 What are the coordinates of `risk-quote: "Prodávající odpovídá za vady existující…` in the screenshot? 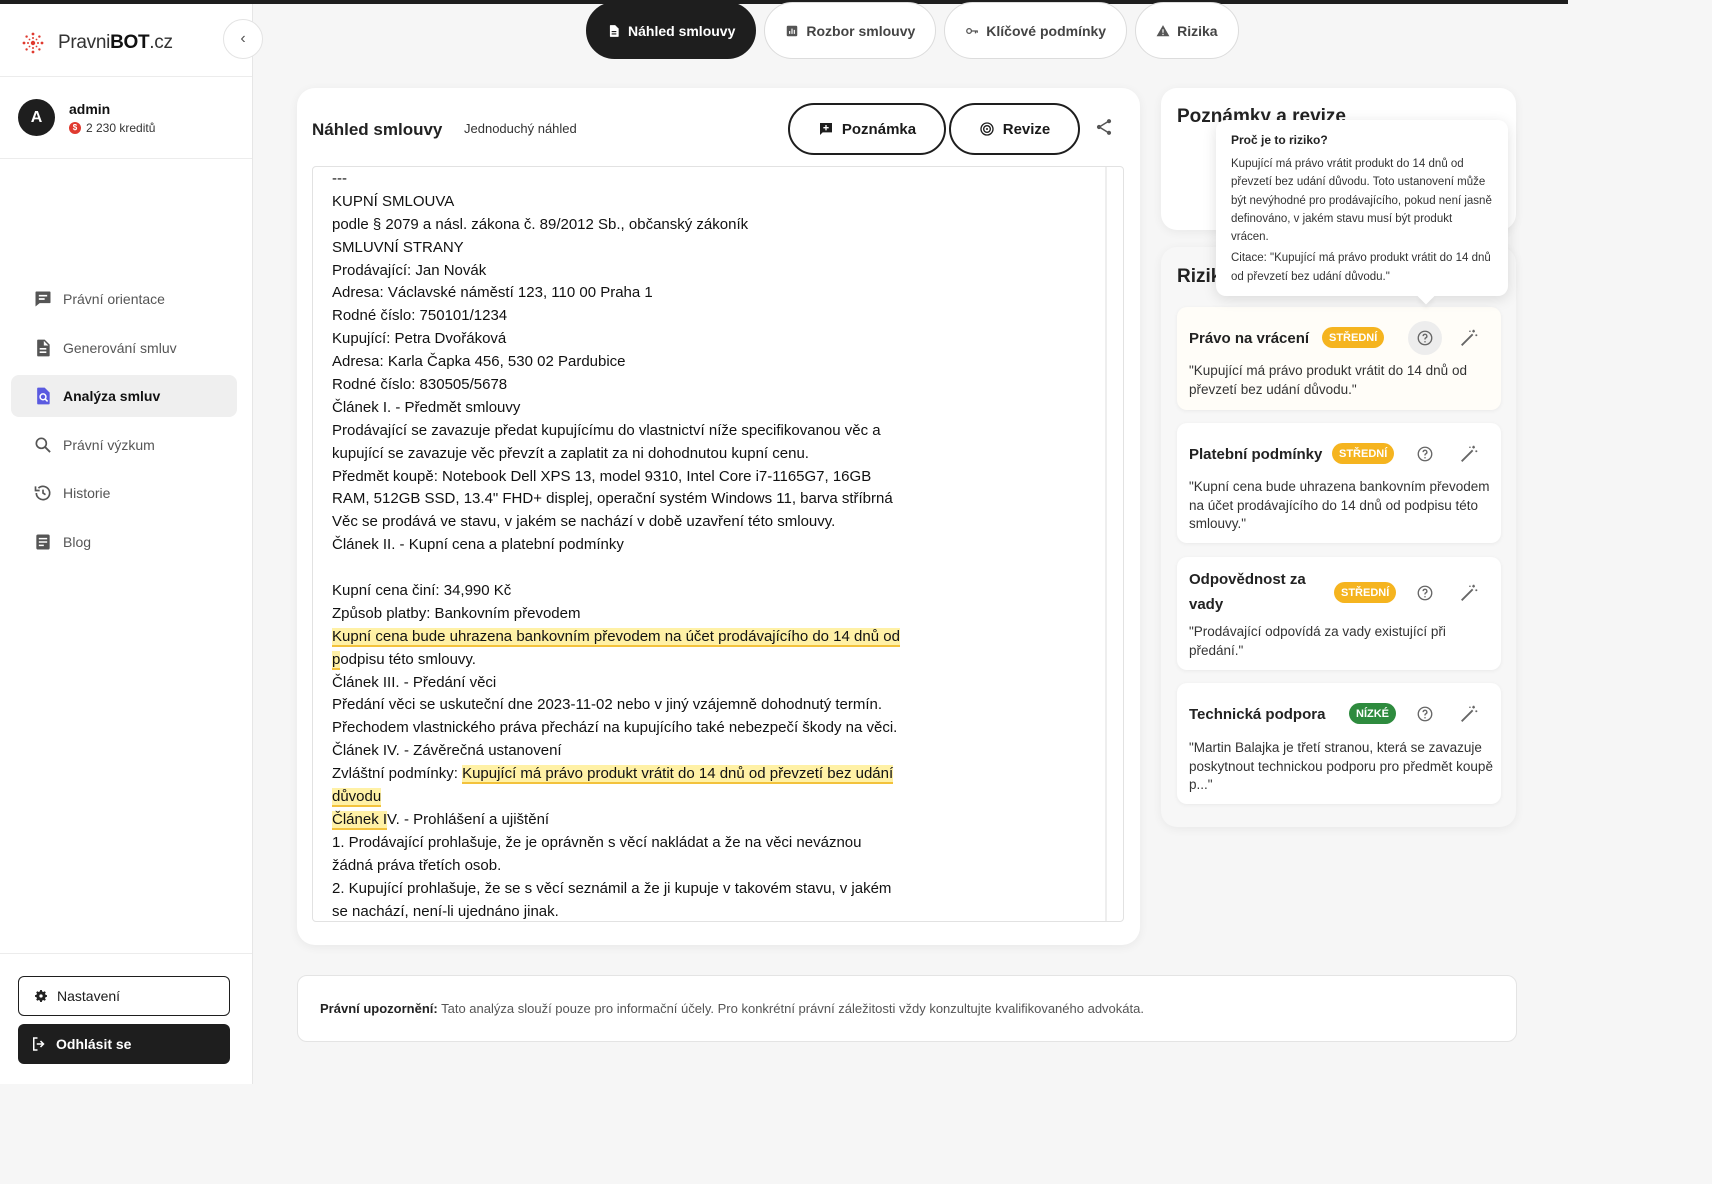 It's located at (1317, 641).